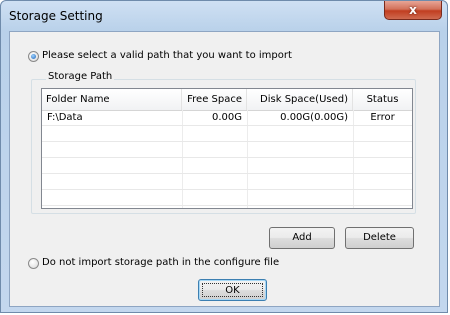 Image resolution: width=450 pixels, height=315 pixels. I want to click on ok-button-label: OK, so click(232, 290).